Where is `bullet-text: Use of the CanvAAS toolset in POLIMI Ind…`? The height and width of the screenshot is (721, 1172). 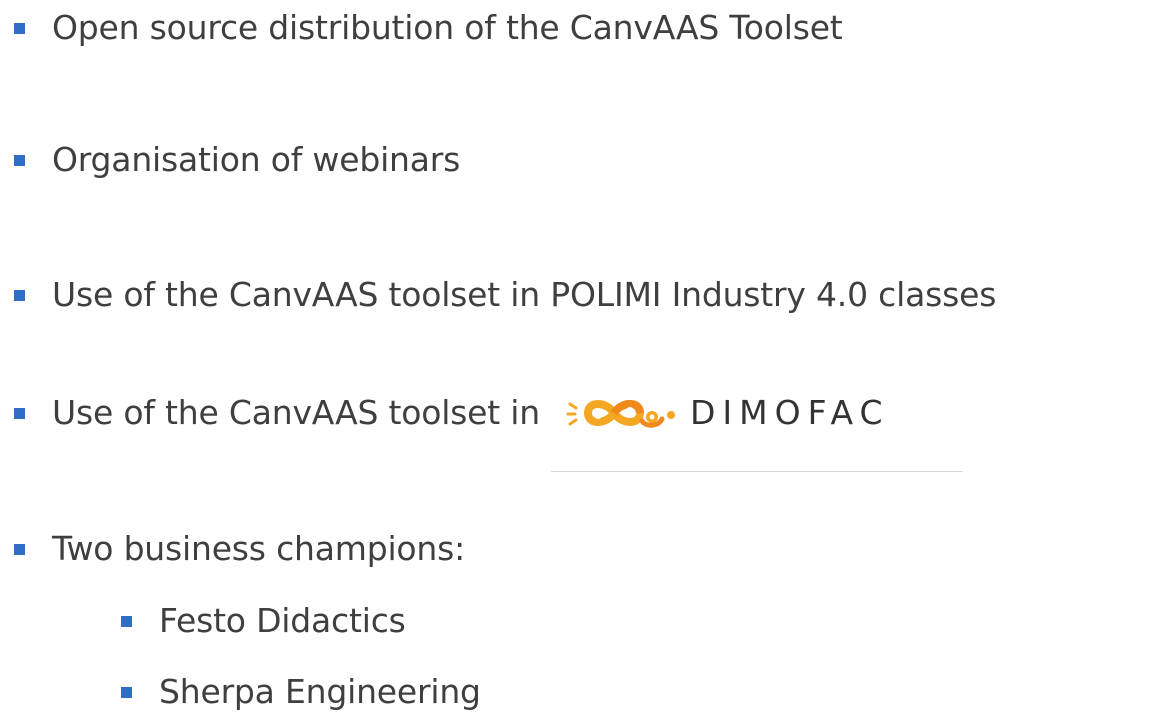 bullet-text: Use of the CanvAAS toolset in POLIMI Ind… is located at coordinates (524, 294).